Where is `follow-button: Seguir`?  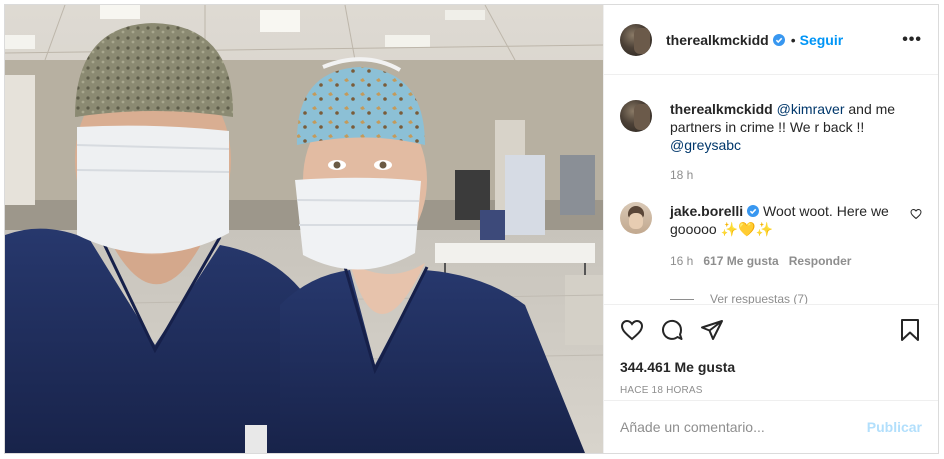 follow-button: Seguir is located at coordinates (822, 40).